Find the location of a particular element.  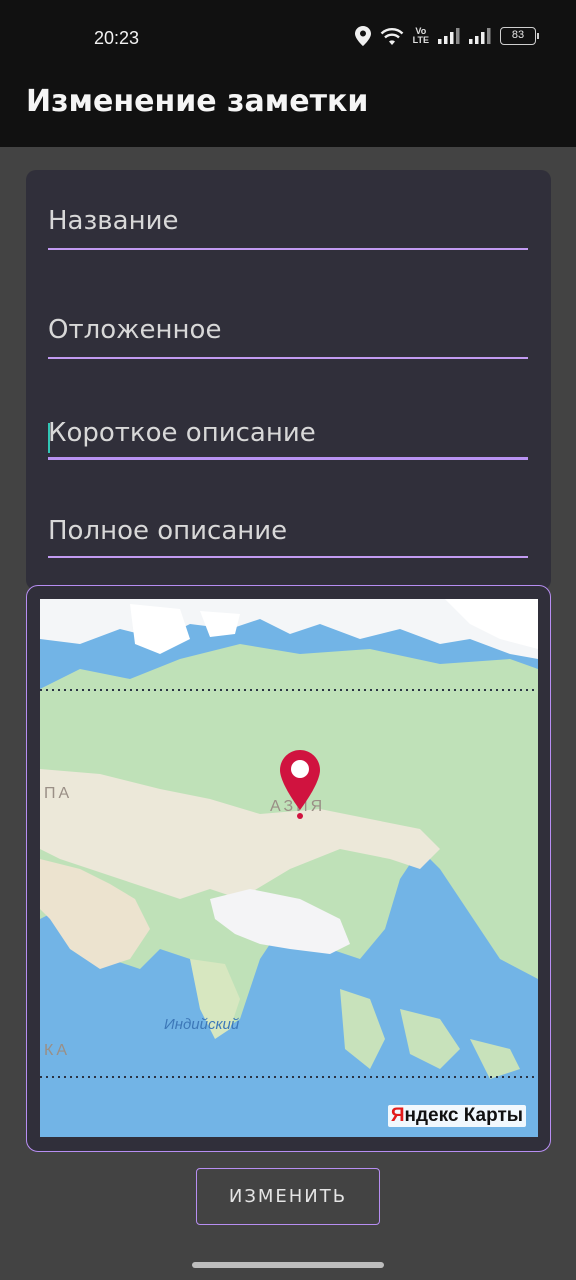

page-title: Изменение заметки is located at coordinates (197, 101).